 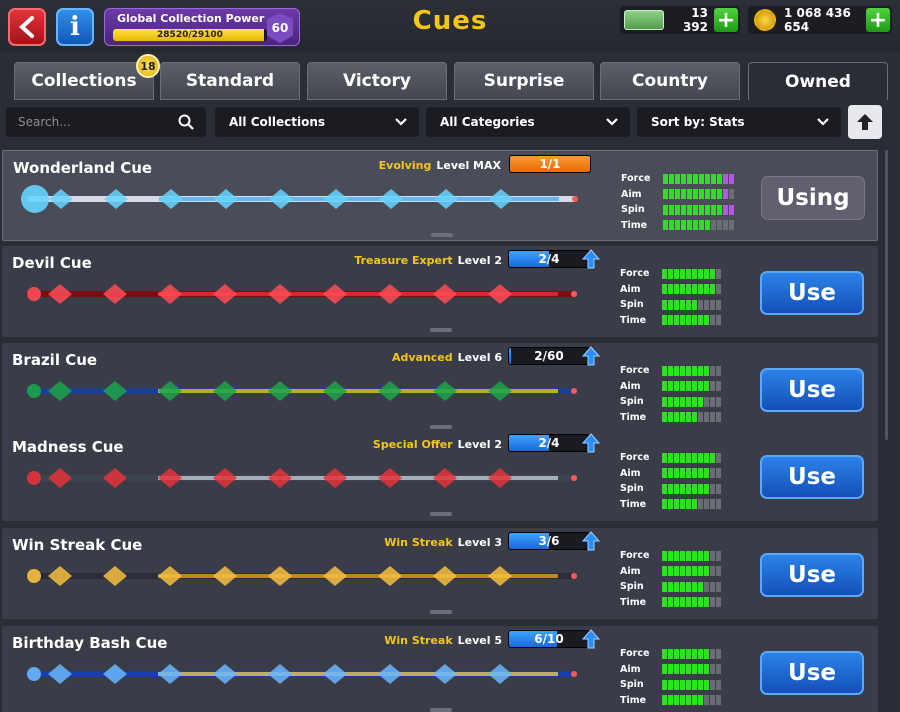 I want to click on tab-surprise: Surprise, so click(x=524, y=81).